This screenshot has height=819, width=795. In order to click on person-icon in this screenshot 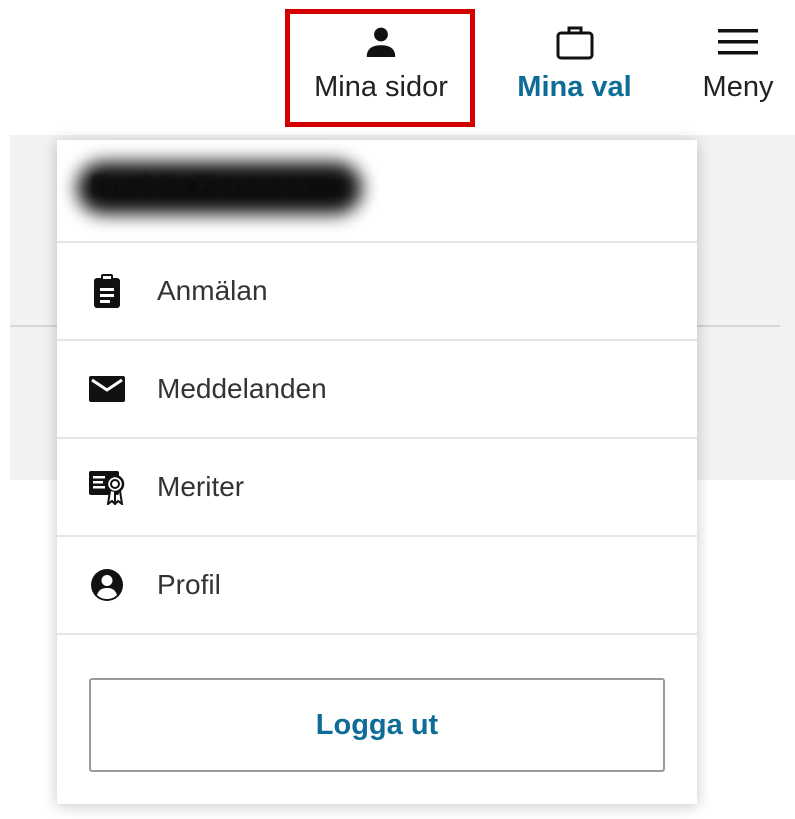, I will do `click(381, 42)`.